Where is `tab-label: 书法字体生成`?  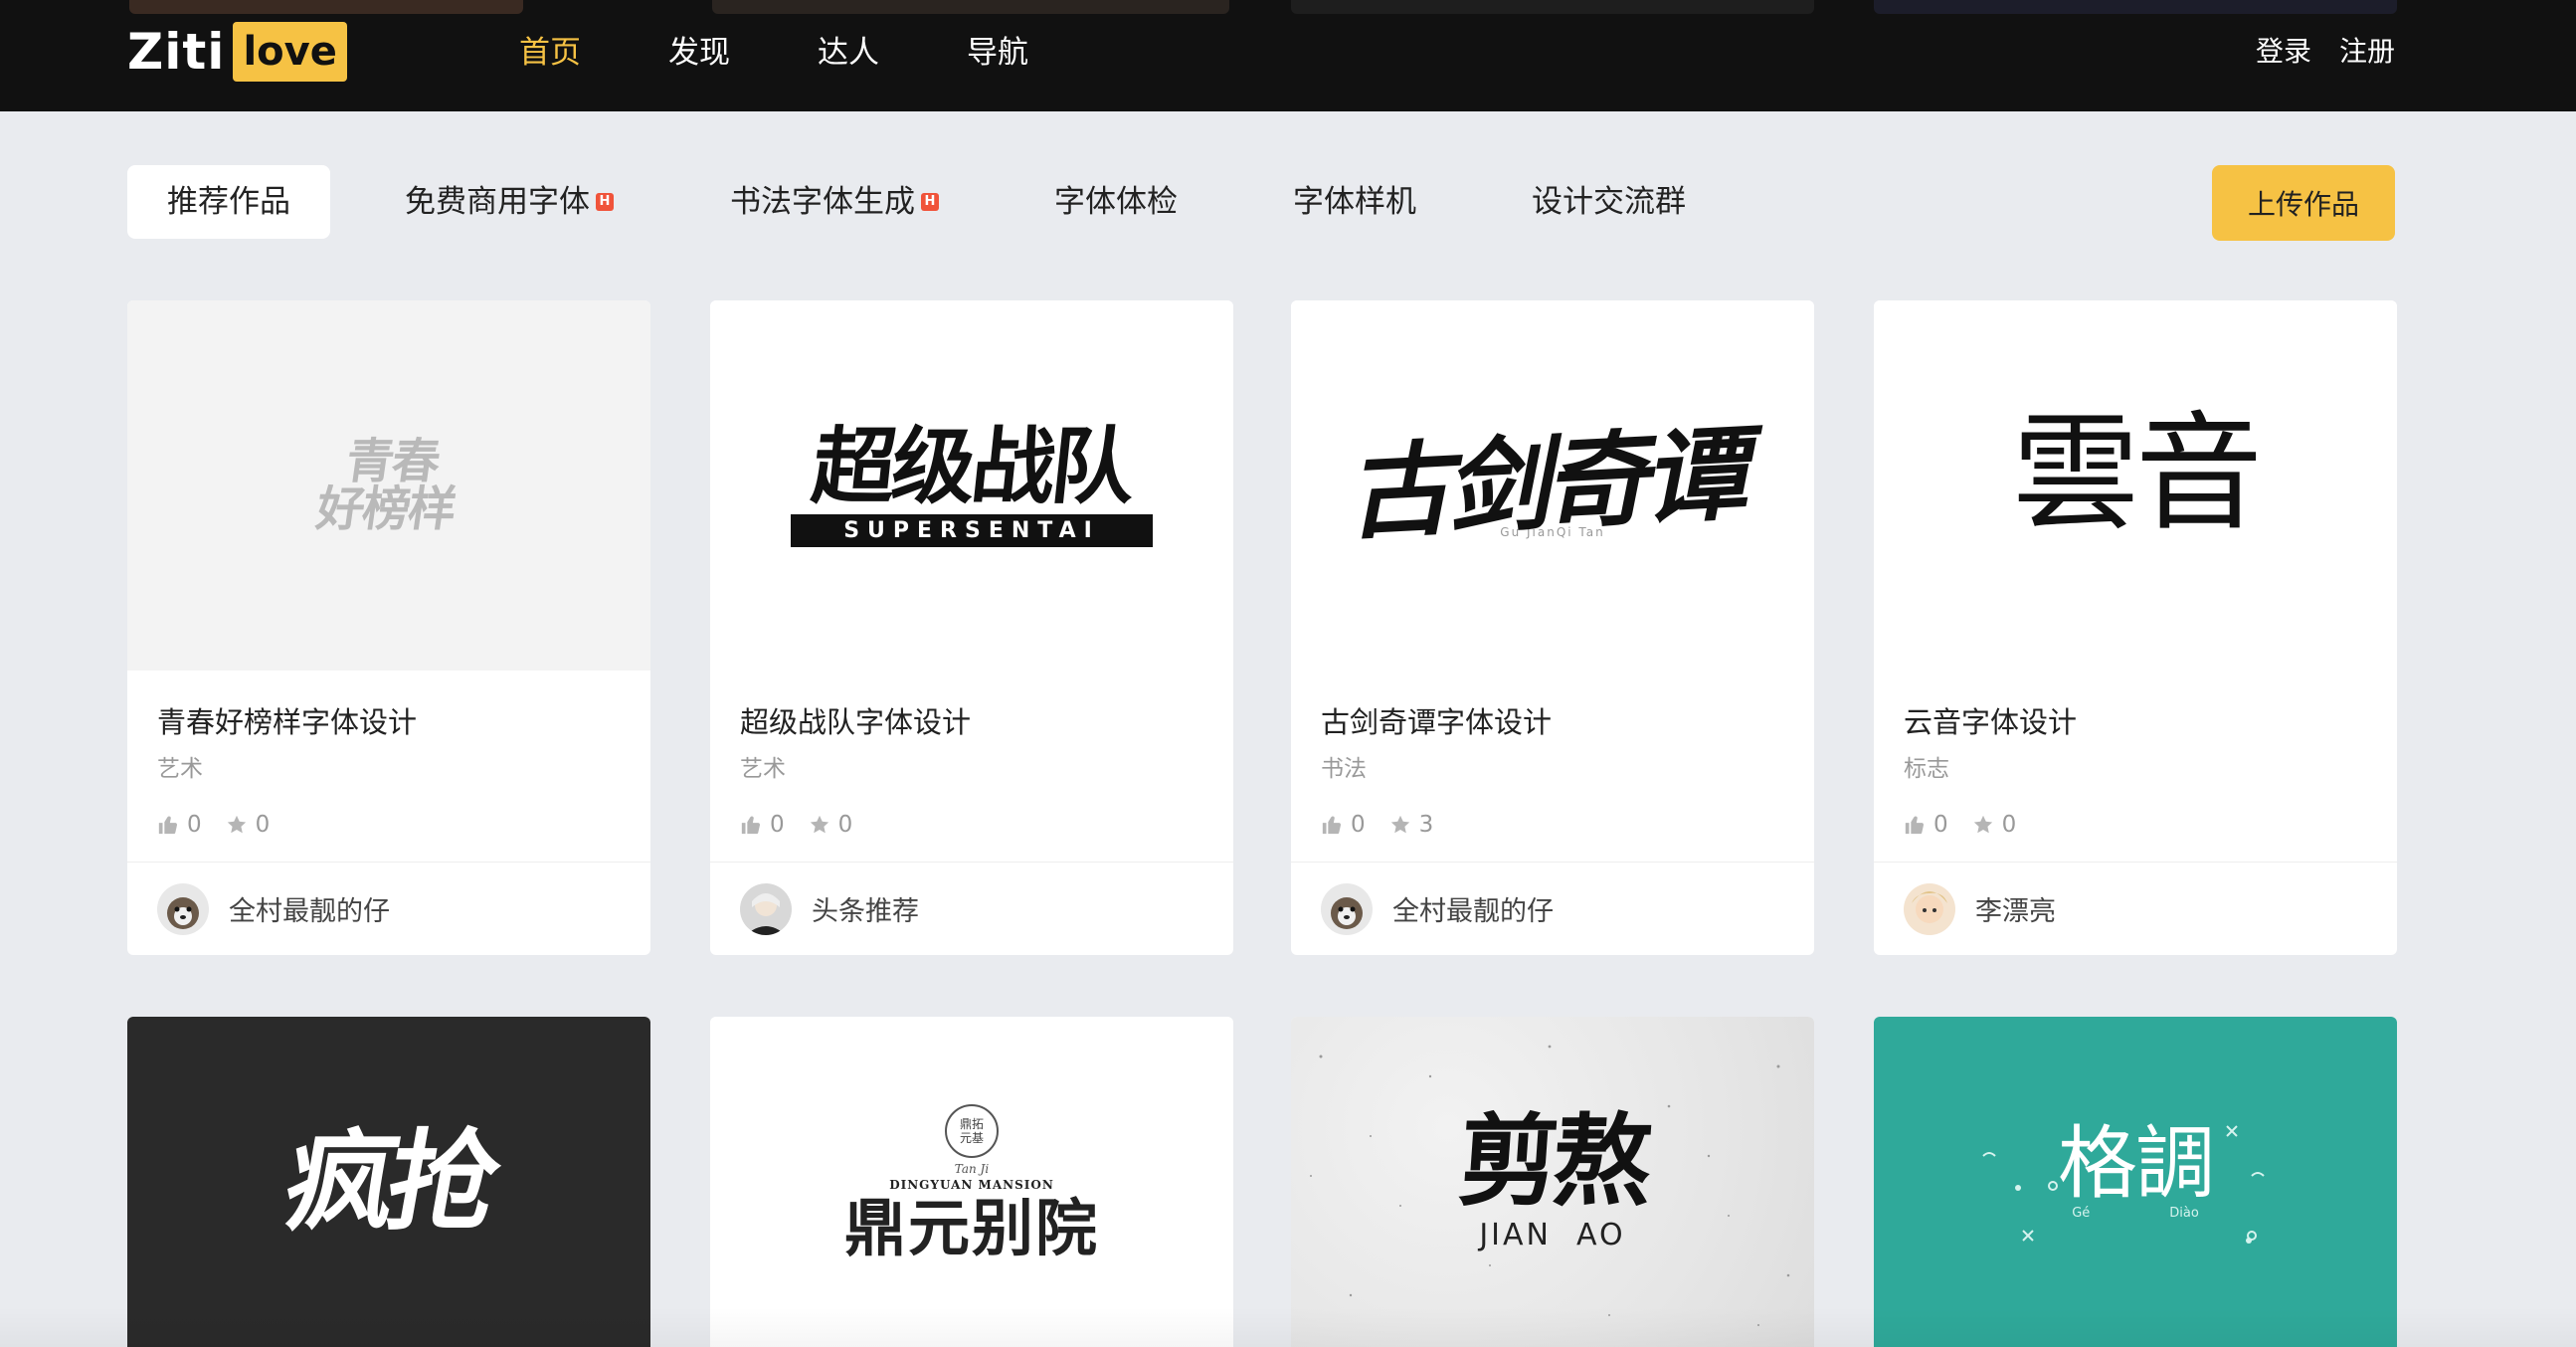 tab-label: 书法字体生成 is located at coordinates (822, 202).